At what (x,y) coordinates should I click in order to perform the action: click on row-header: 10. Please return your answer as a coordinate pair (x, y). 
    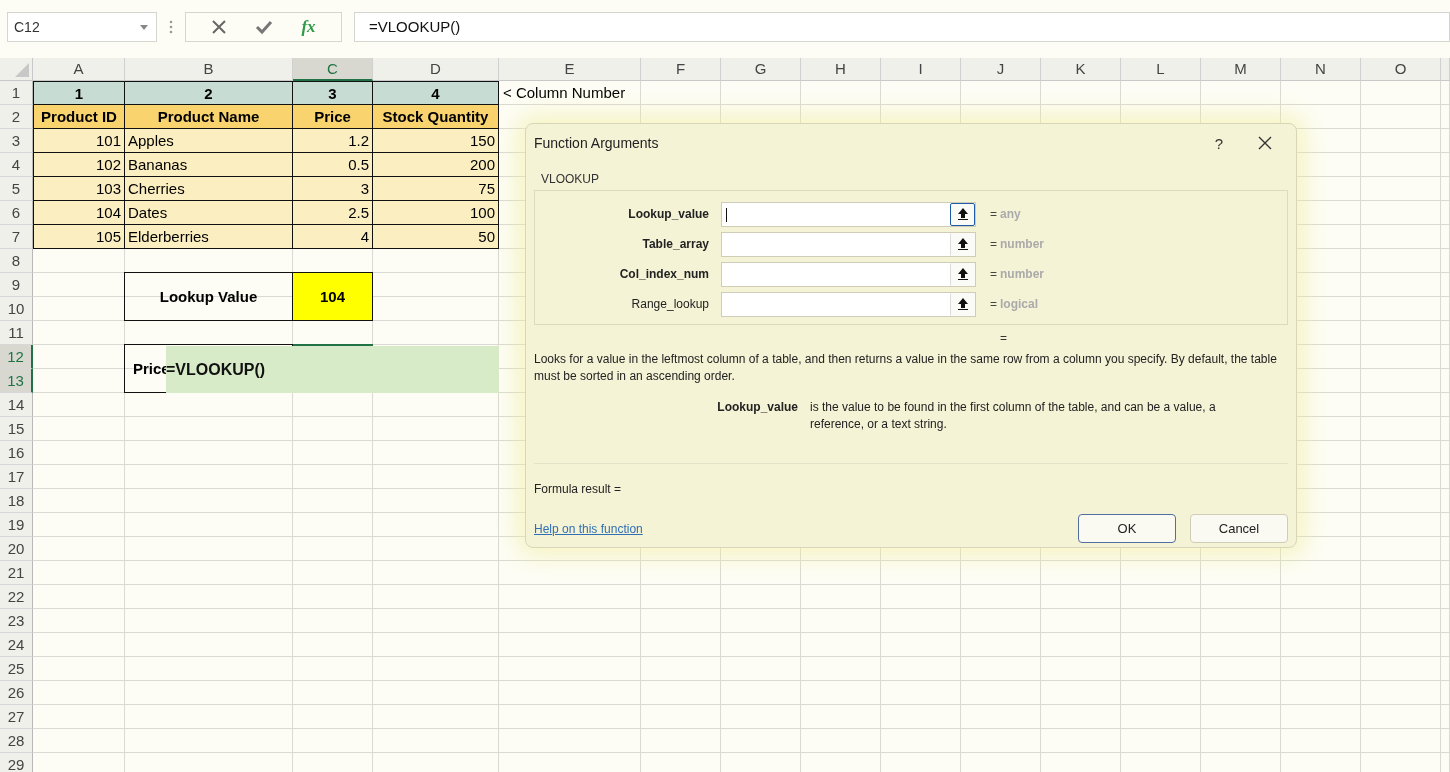
    Looking at the image, I should click on (16, 309).